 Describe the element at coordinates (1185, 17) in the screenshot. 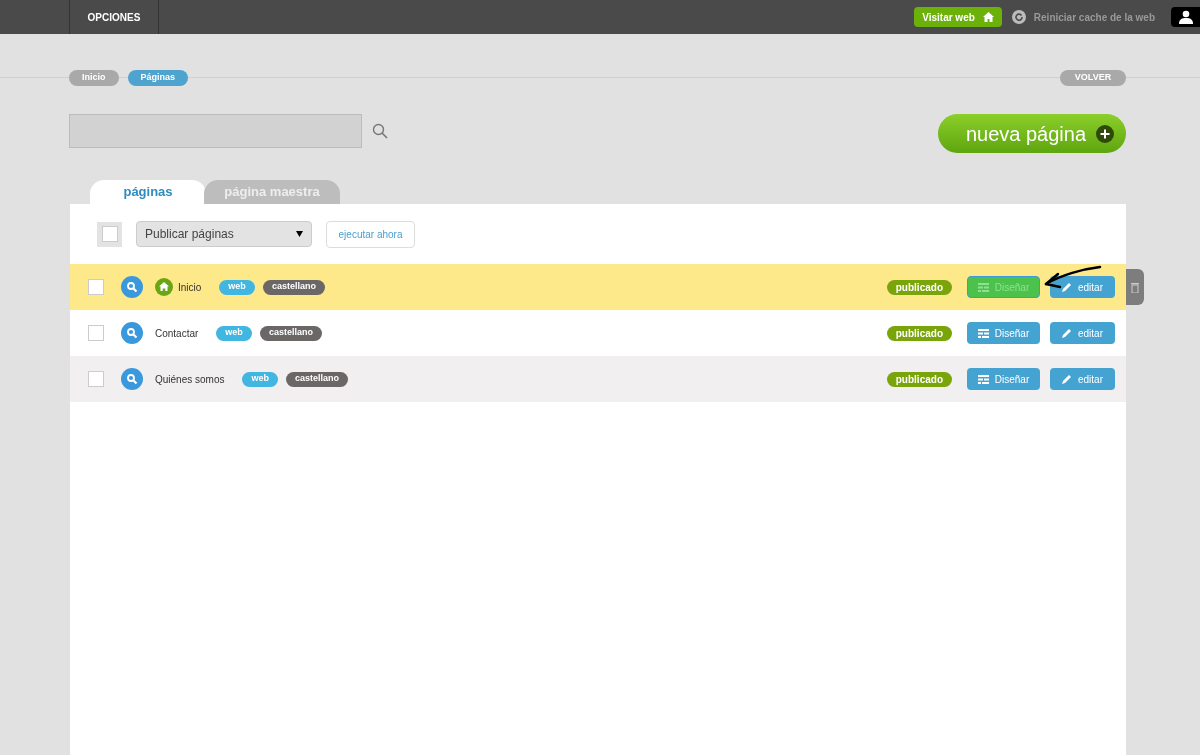

I see `user-avatar` at that location.